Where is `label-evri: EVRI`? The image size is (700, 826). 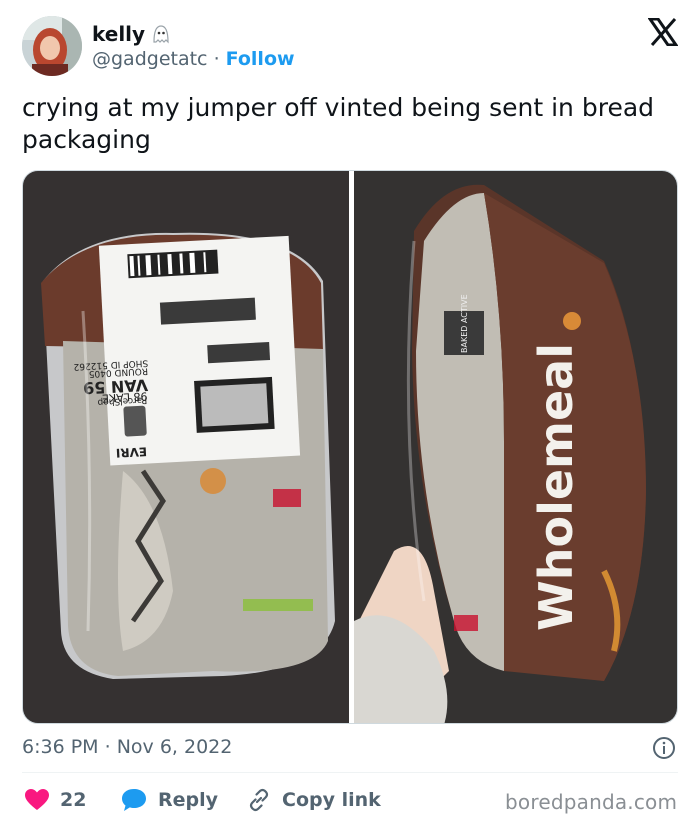
label-evri: EVRI is located at coordinates (131, 452).